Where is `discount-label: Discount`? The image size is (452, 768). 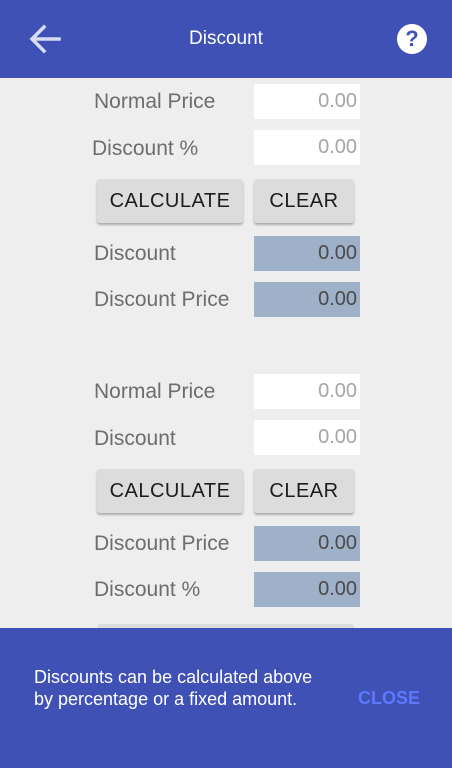
discount-label: Discount is located at coordinates (135, 253).